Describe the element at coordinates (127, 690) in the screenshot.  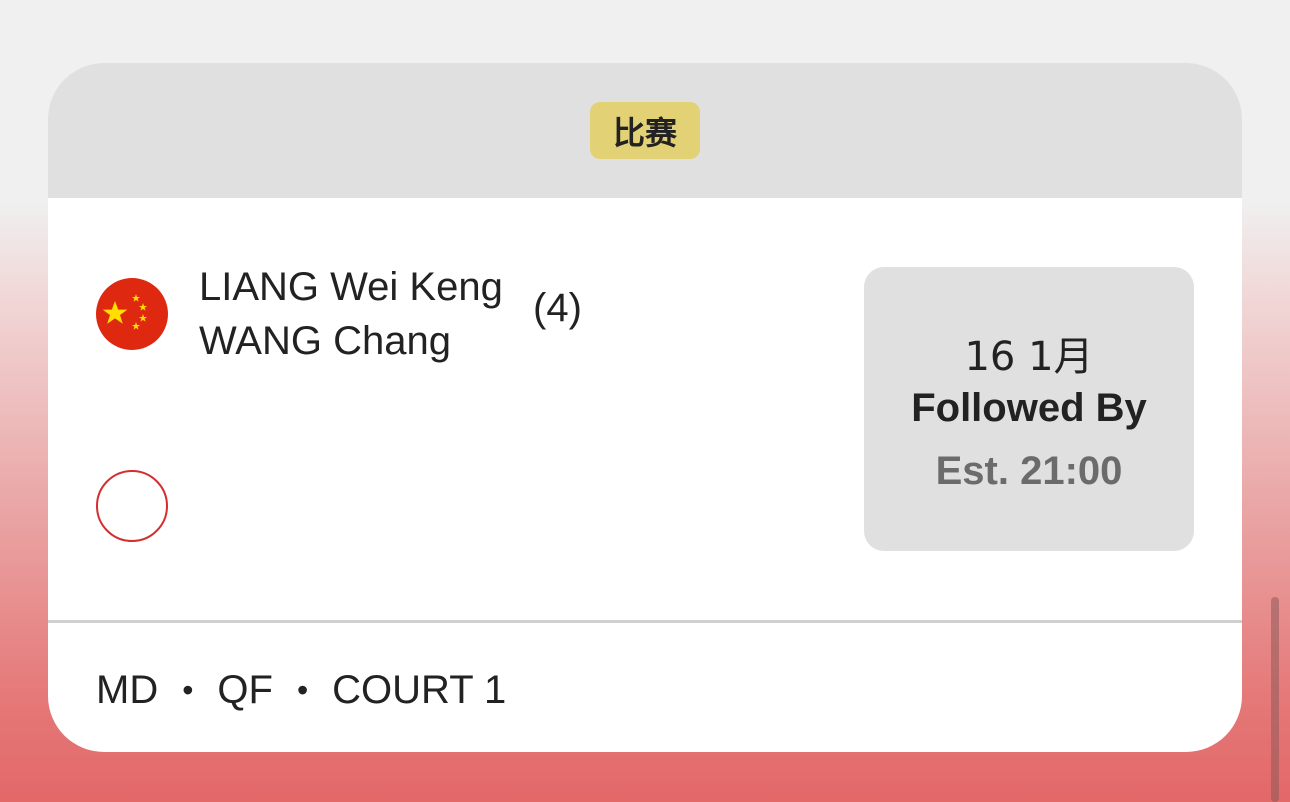
I see `event-label: MD` at that location.